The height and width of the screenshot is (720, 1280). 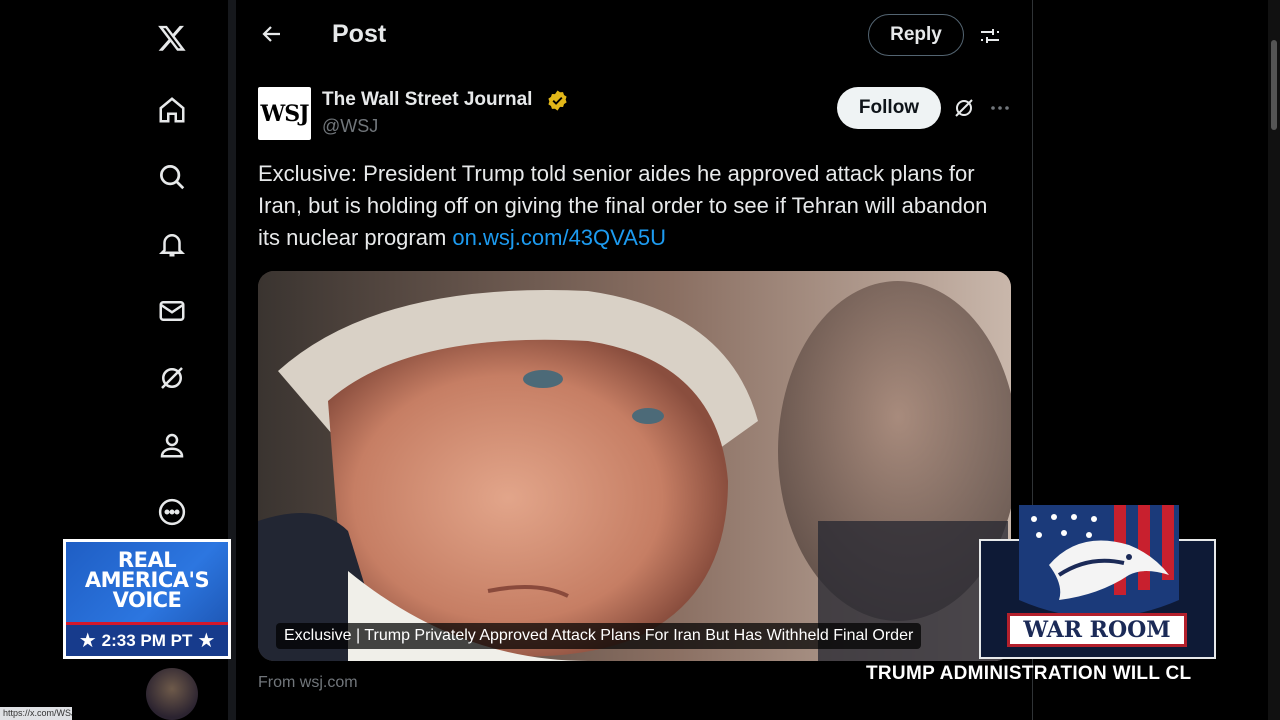 I want to click on grok-small-svg, so click(x=964, y=108).